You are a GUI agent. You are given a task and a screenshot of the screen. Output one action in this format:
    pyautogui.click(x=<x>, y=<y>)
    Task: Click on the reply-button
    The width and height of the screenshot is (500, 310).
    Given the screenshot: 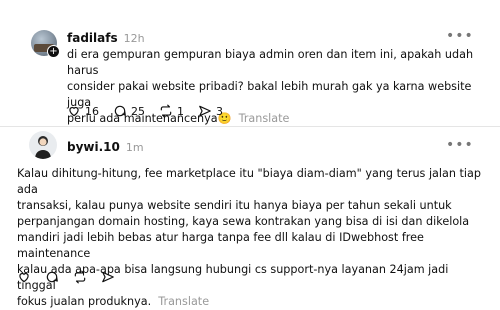 What is the action you would take?
    pyautogui.click(x=52, y=277)
    